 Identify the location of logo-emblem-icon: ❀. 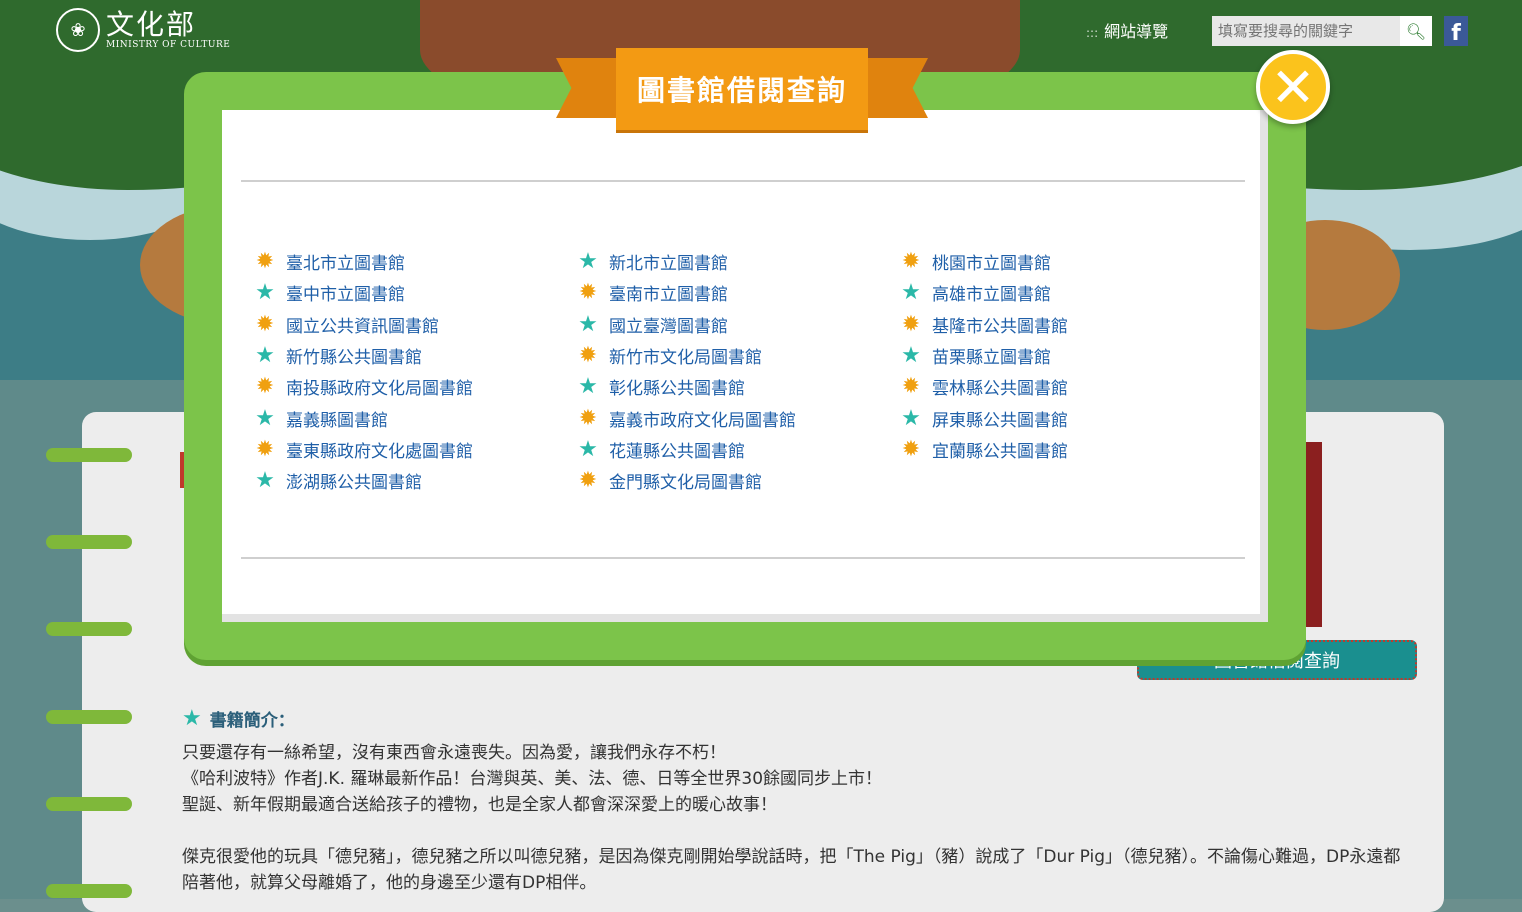
(78, 30).